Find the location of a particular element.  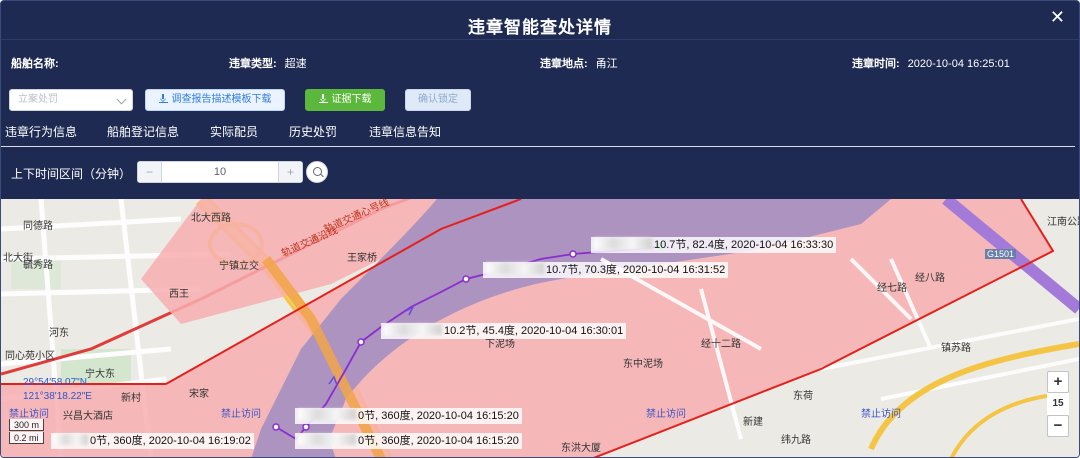

latitude-readout: 29°54'58.07"N is located at coordinates (55, 382).